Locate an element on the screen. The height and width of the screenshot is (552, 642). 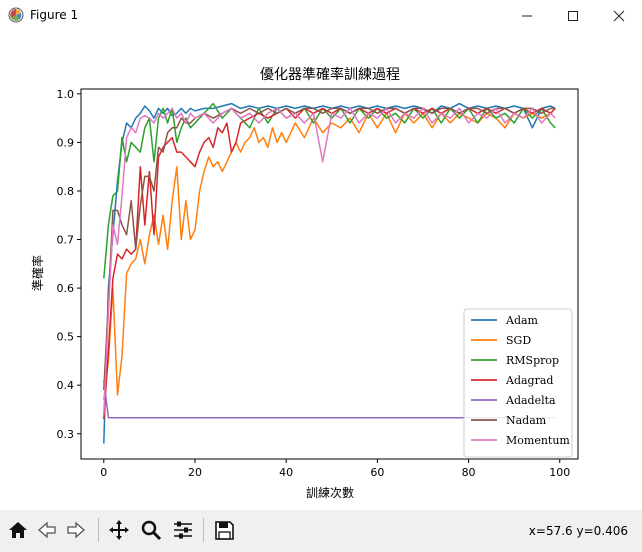
save-icon is located at coordinates (224, 530).